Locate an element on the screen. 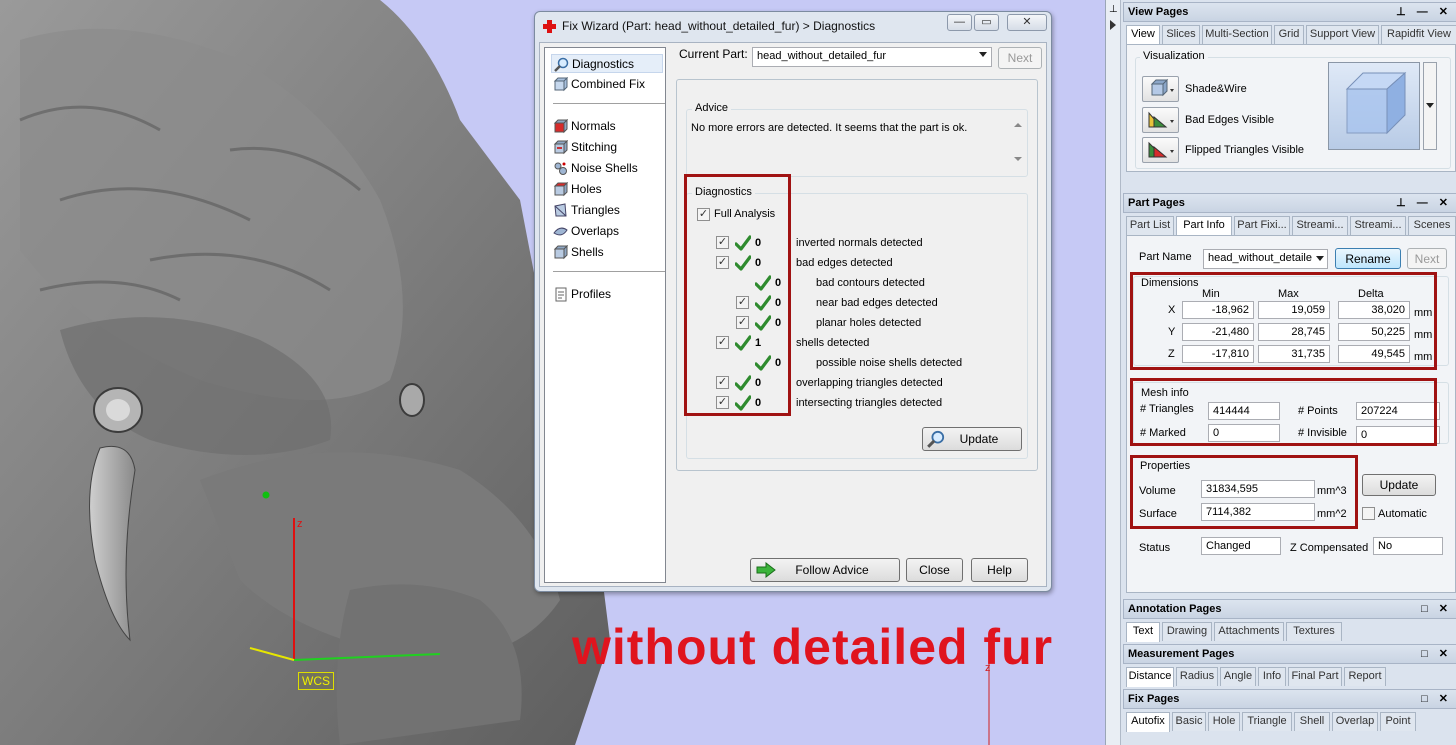 The width and height of the screenshot is (1456, 745). tab-grid: Grid is located at coordinates (1289, 34).